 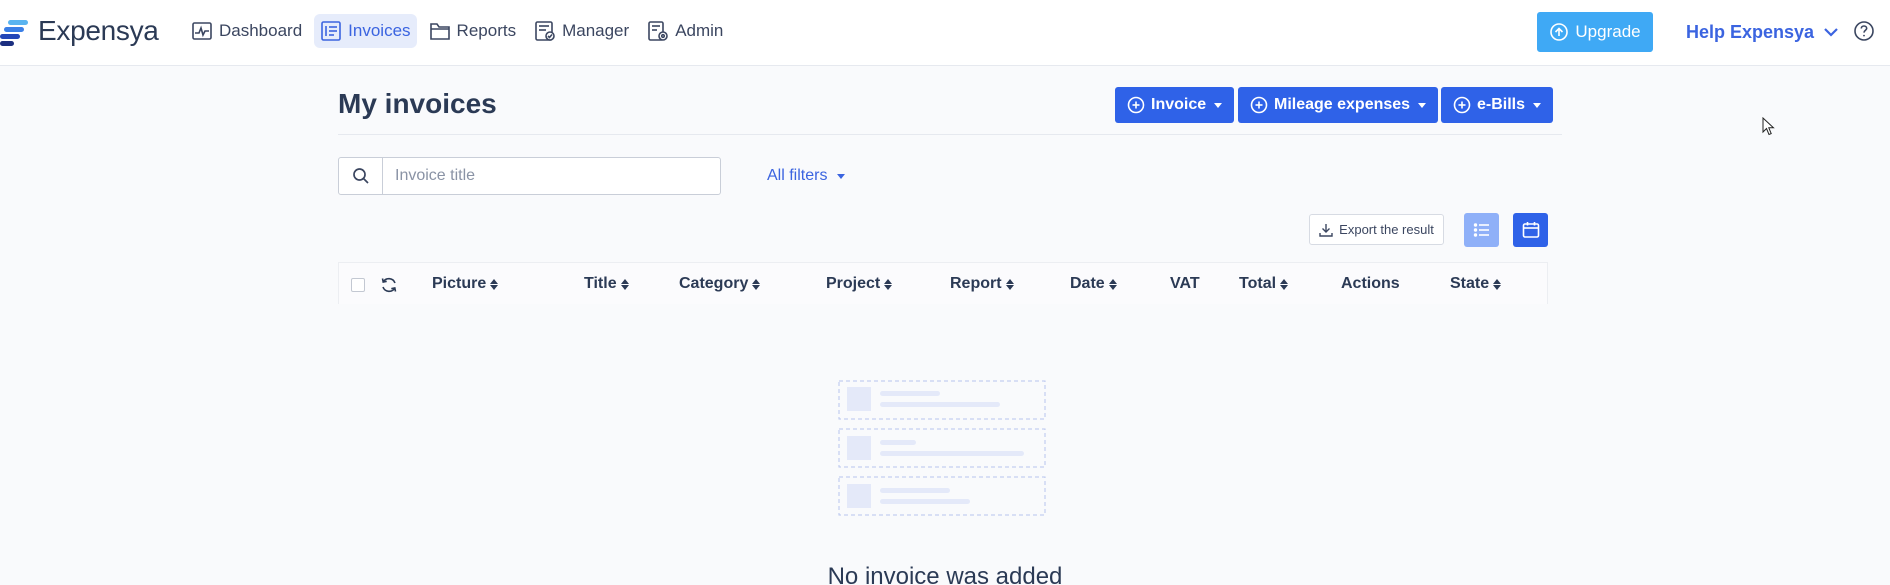 I want to click on nav-label-invoices: Invoices, so click(x=379, y=30).